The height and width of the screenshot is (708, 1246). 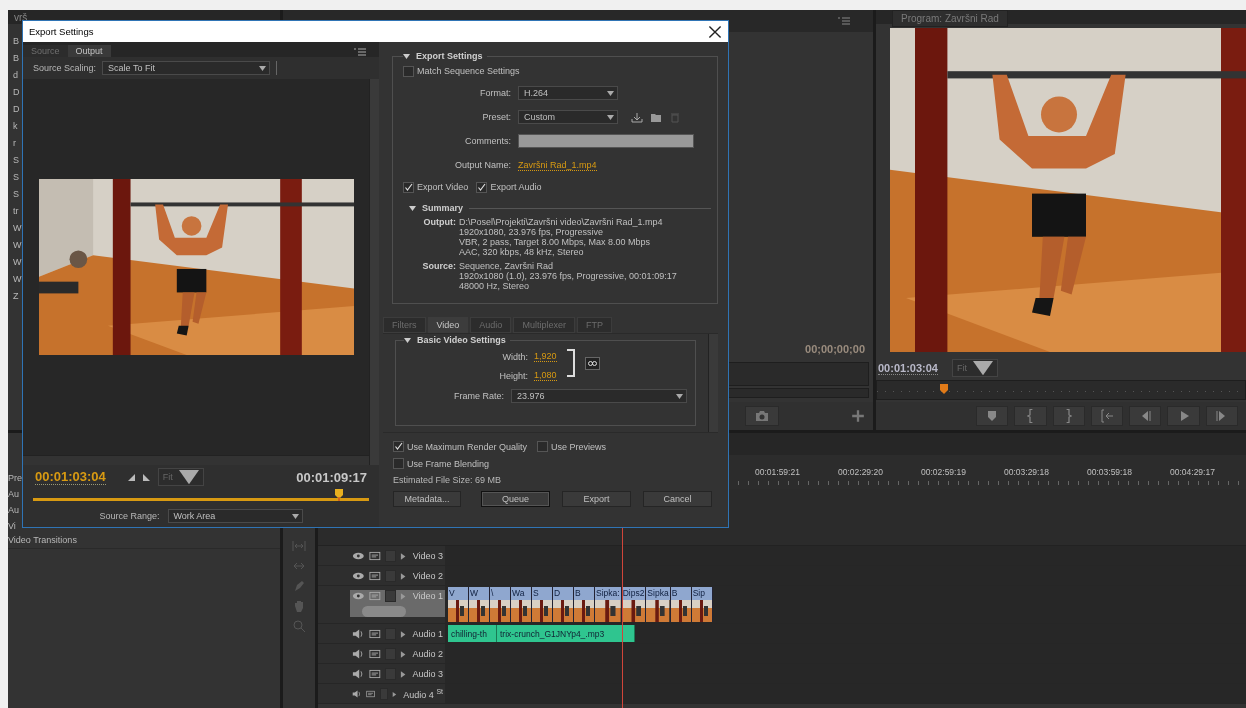 I want to click on video-clip: Dips2, so click(x=634, y=604).